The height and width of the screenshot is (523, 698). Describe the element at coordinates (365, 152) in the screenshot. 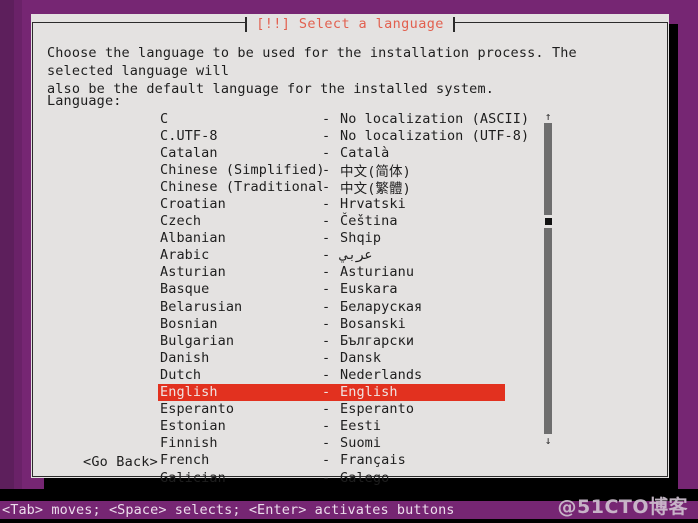

I see `language-native-name: Català` at that location.